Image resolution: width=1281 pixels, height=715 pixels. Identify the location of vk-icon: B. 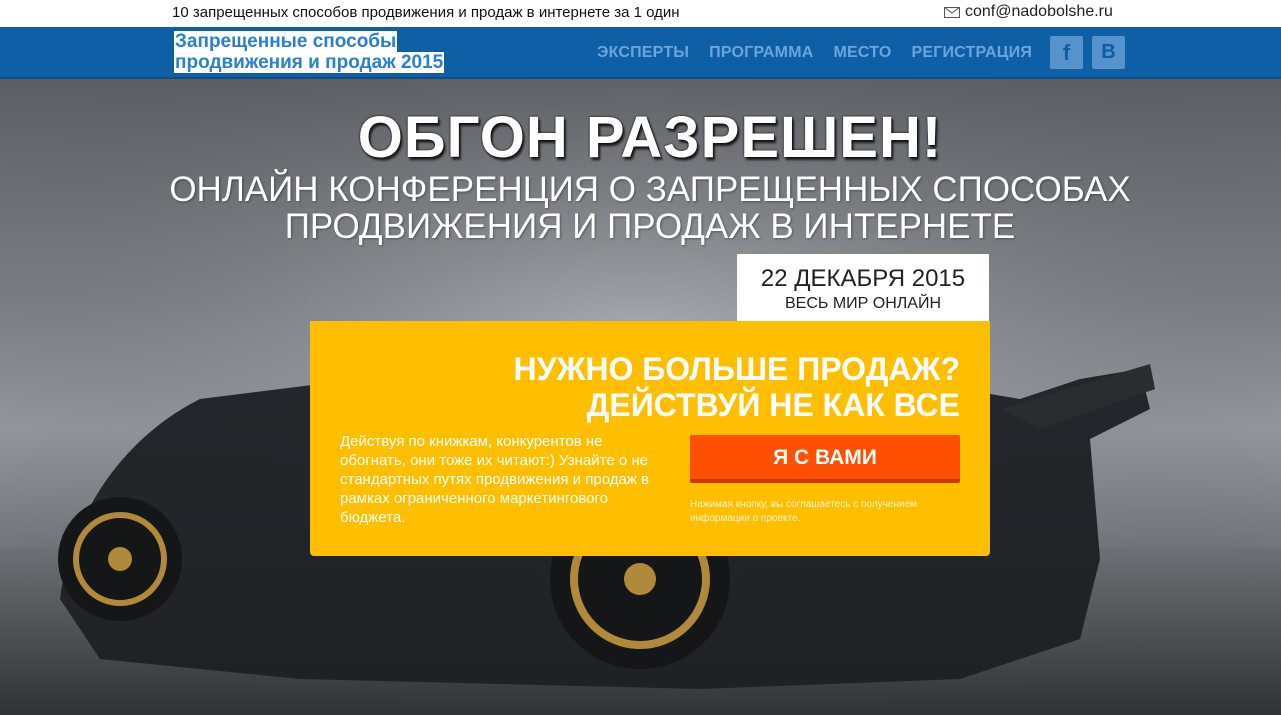
(1108, 52).